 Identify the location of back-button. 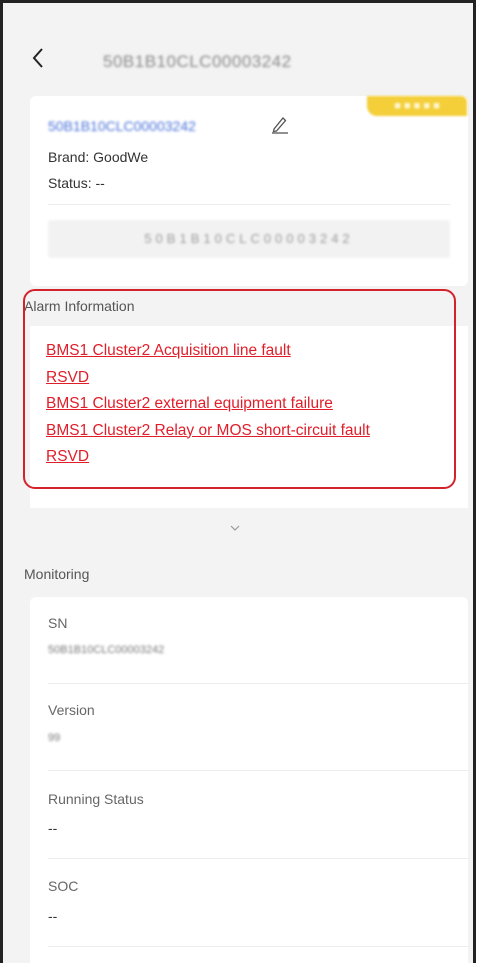
(38, 58).